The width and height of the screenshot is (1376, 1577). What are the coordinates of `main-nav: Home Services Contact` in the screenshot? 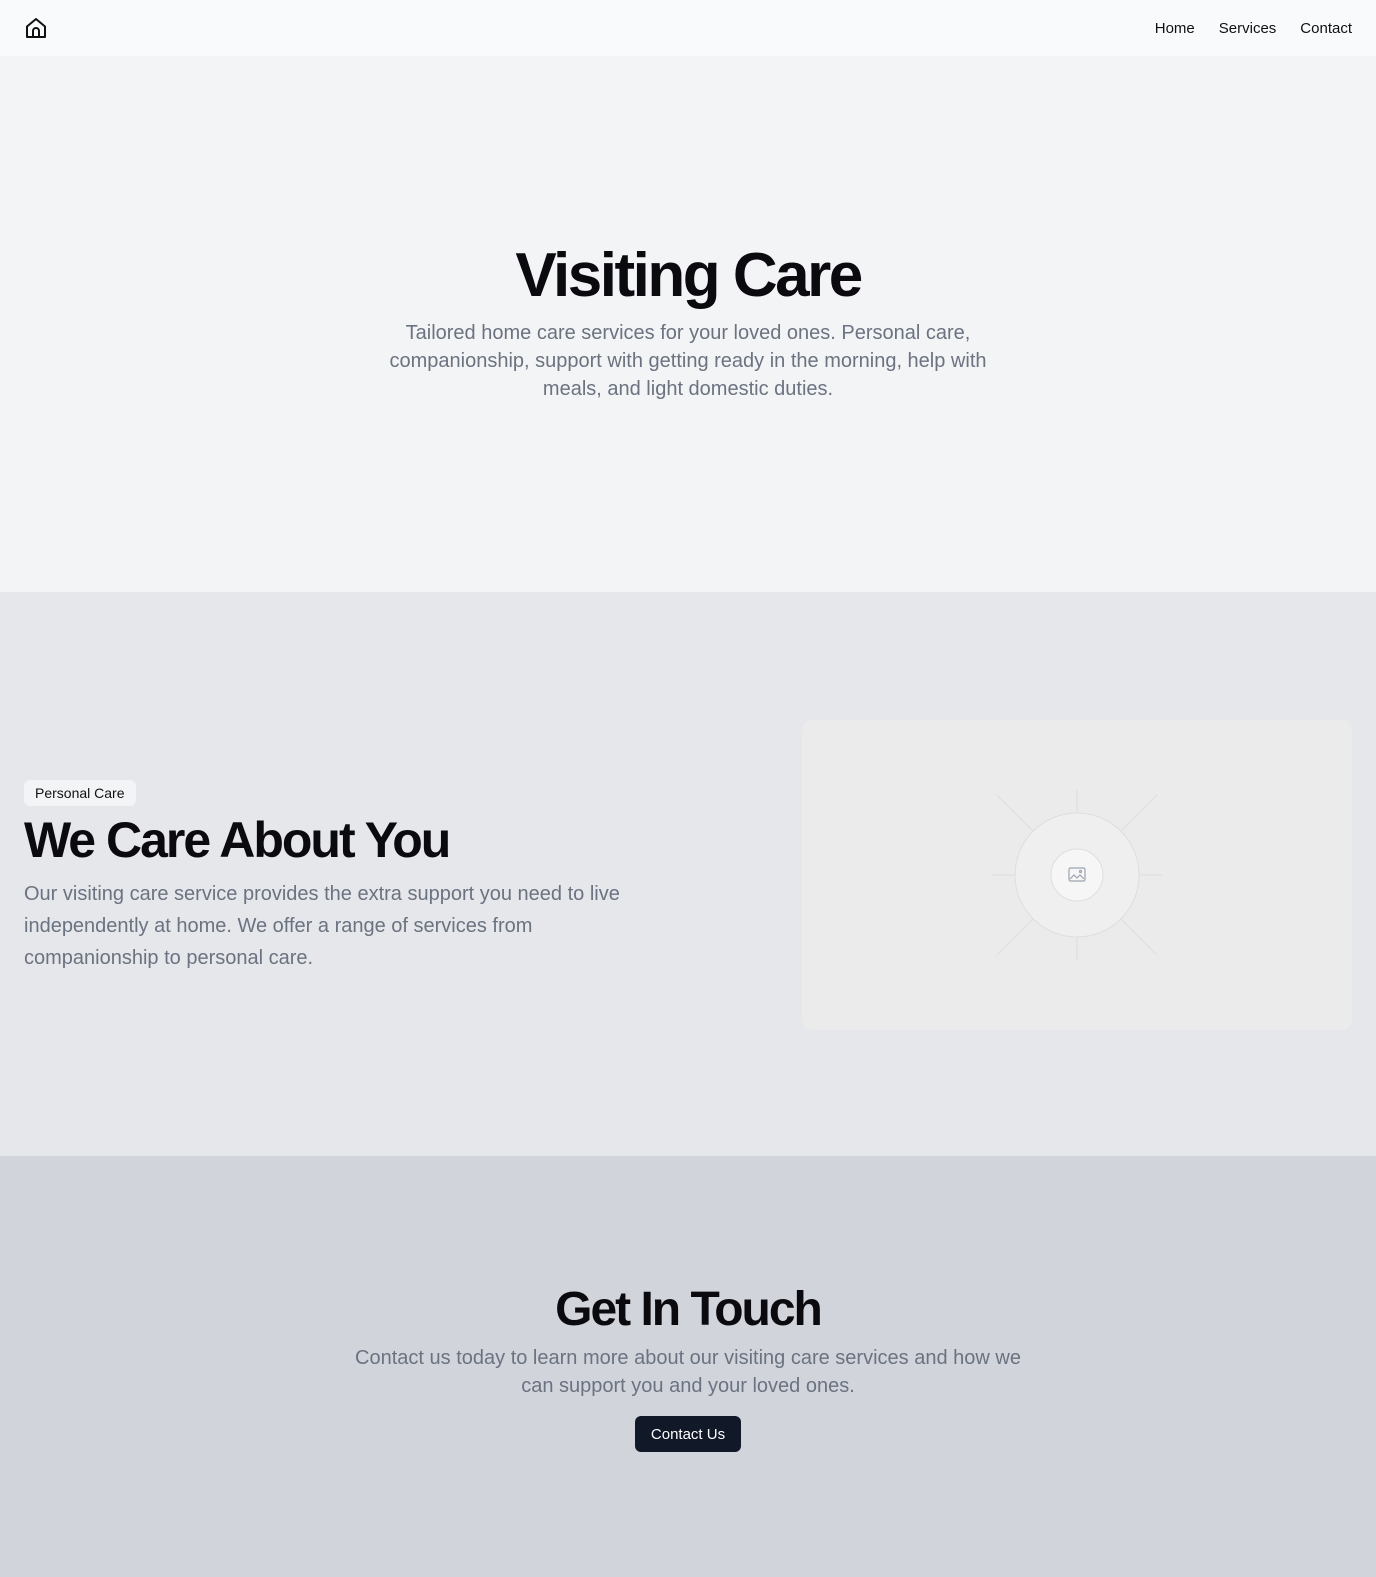 It's located at (1253, 28).